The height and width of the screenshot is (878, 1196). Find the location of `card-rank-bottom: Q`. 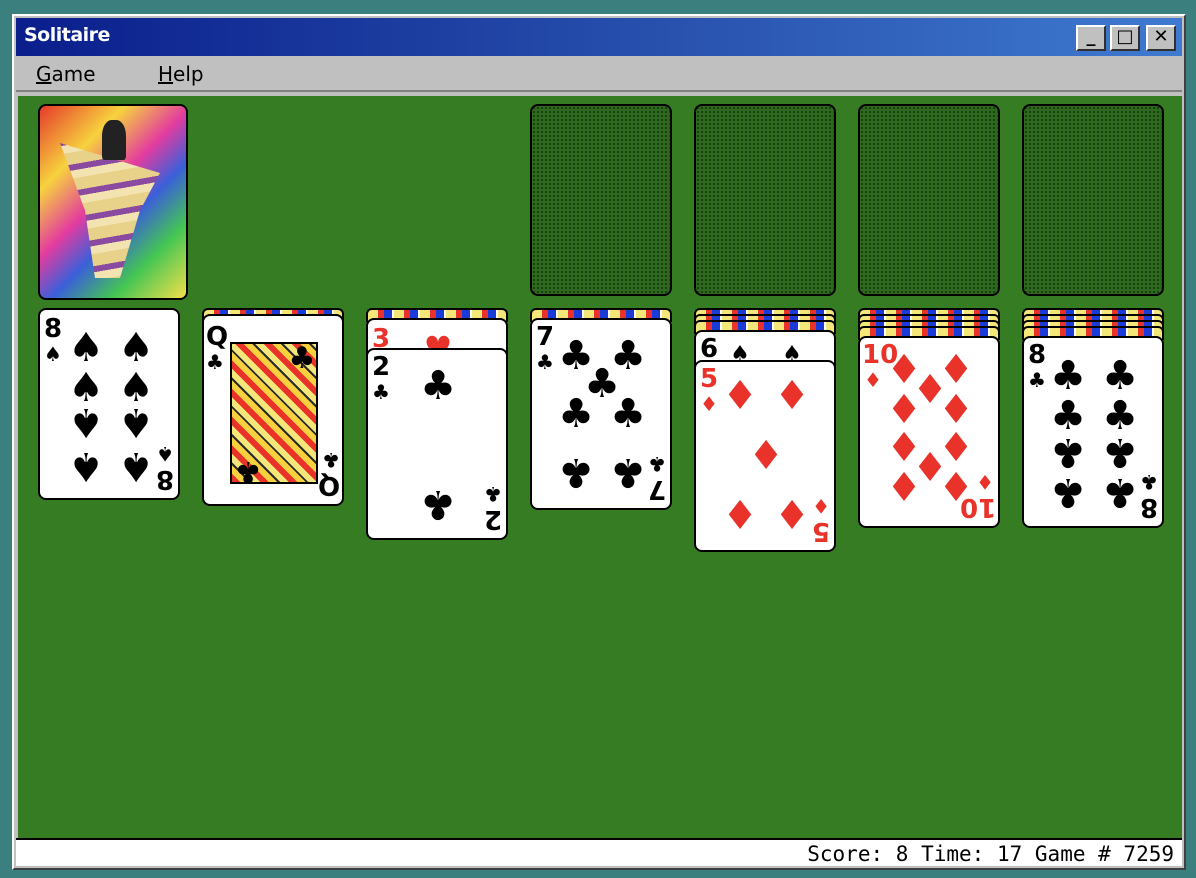

card-rank-bottom: Q is located at coordinates (328, 485).